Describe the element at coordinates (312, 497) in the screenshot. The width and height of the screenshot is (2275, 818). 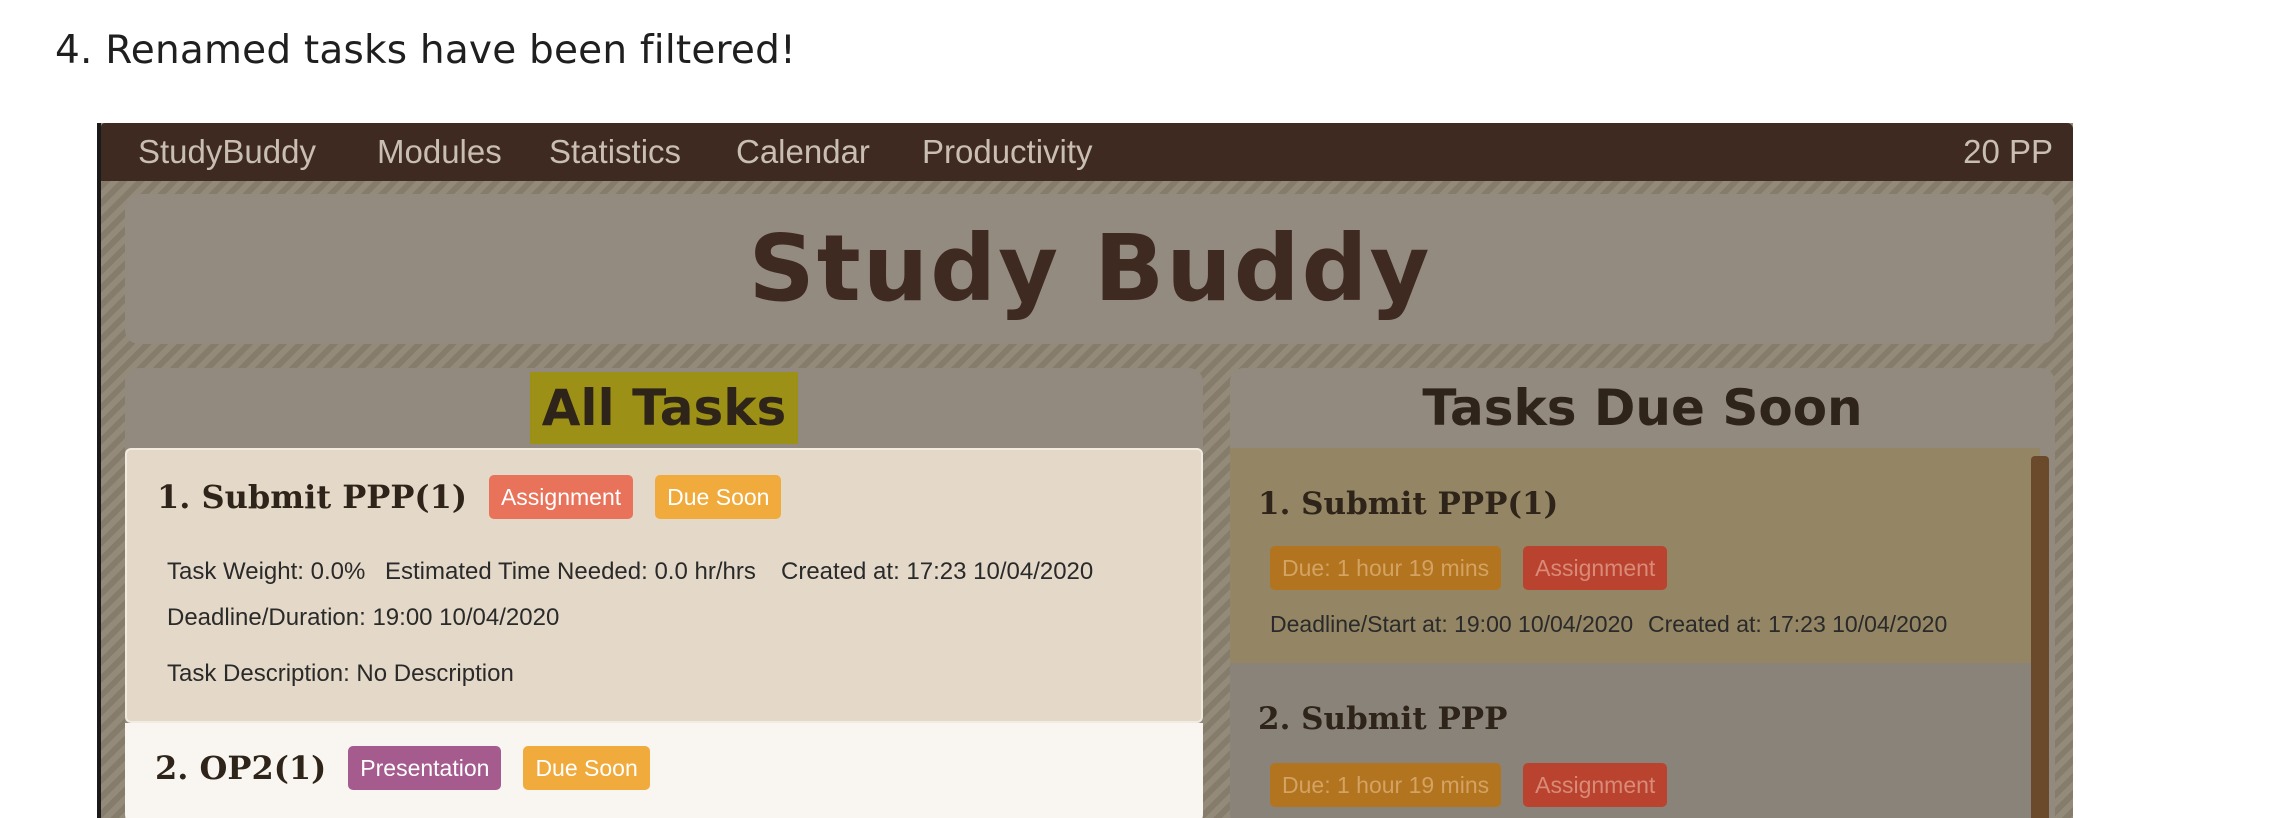
I see `task-name: 1. Submit PPP(1)` at that location.